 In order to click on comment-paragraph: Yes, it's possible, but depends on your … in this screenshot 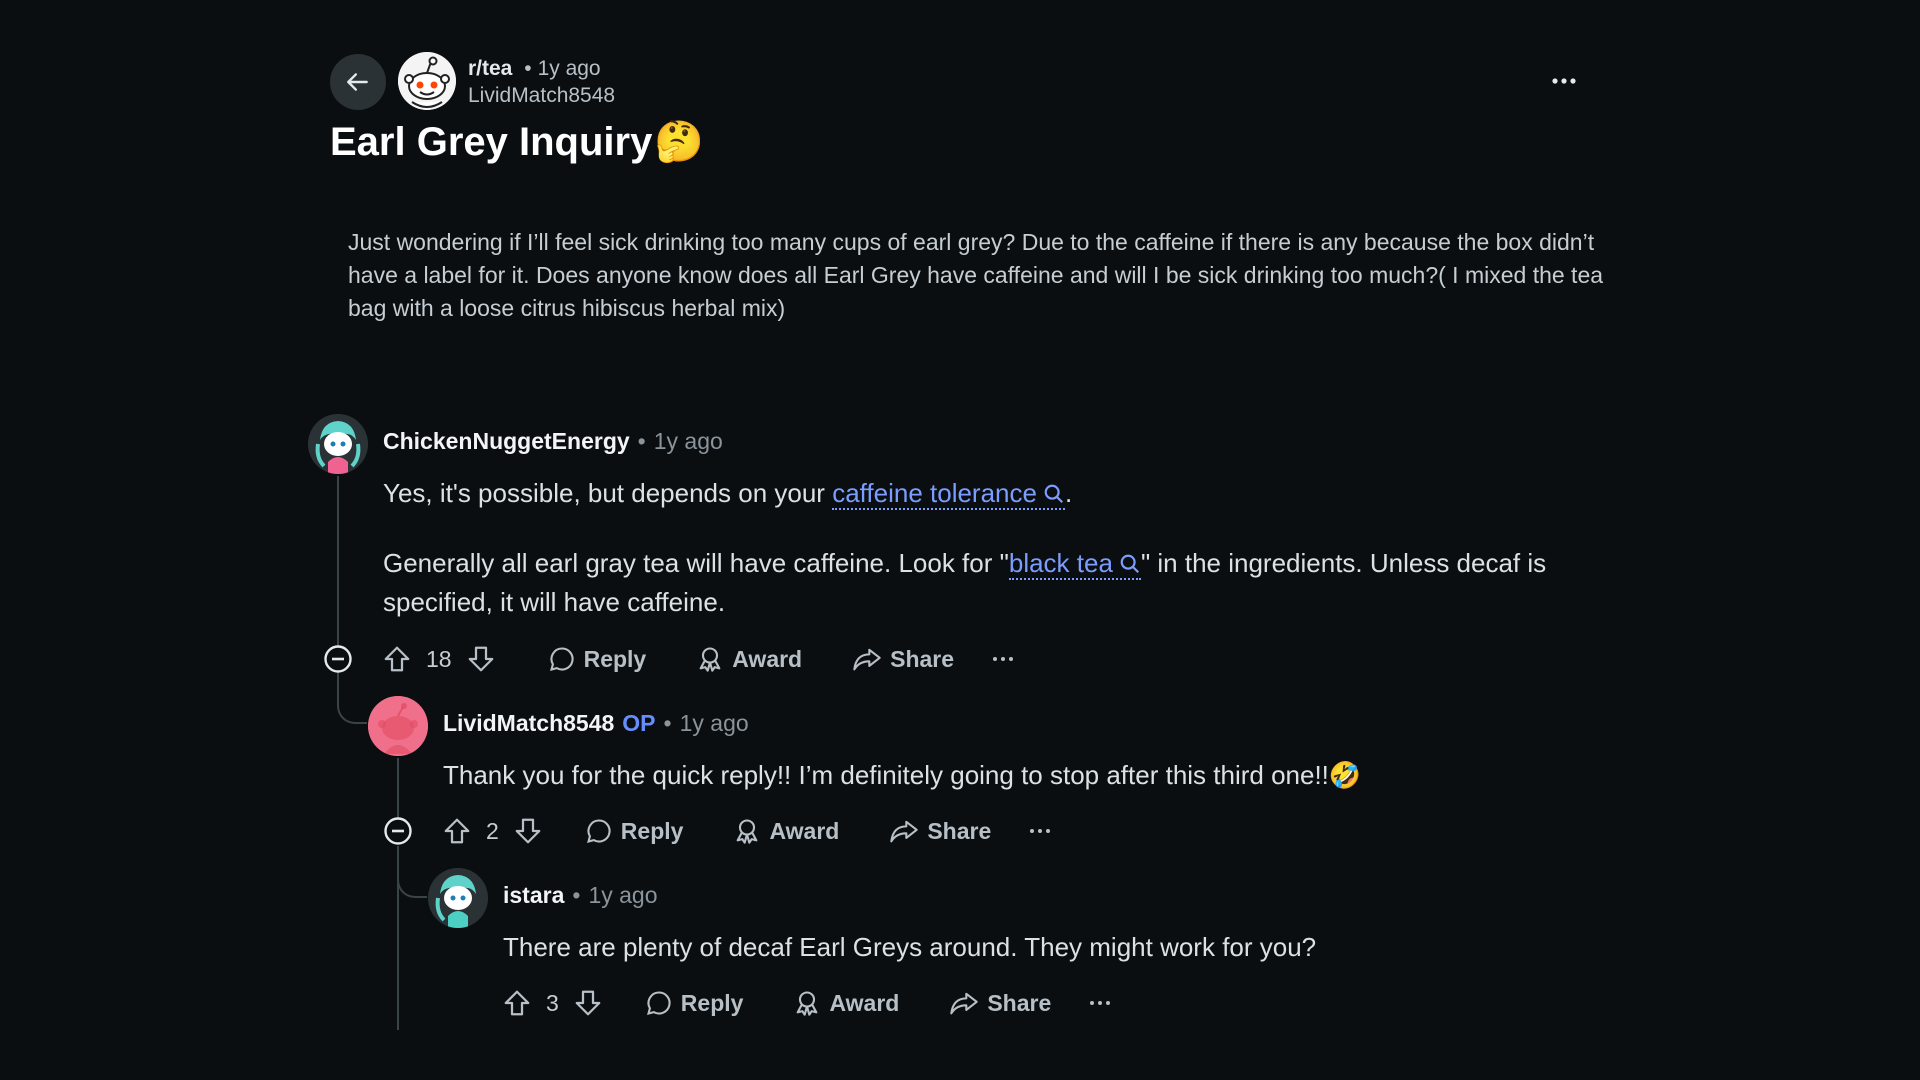, I will do `click(1003, 493)`.